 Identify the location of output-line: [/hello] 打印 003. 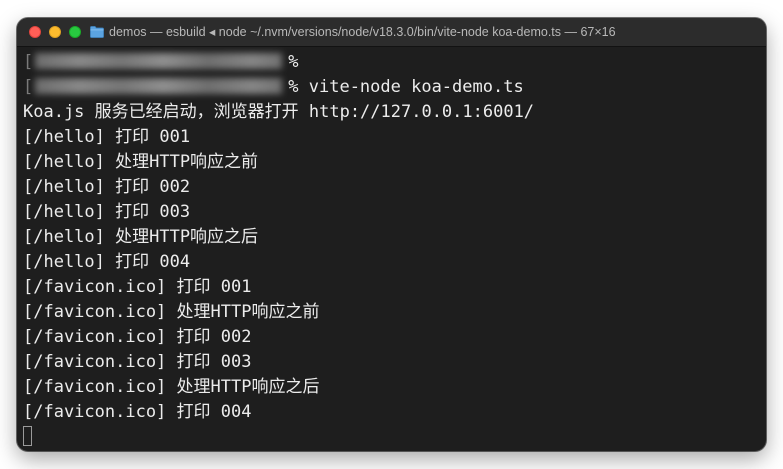
(107, 212).